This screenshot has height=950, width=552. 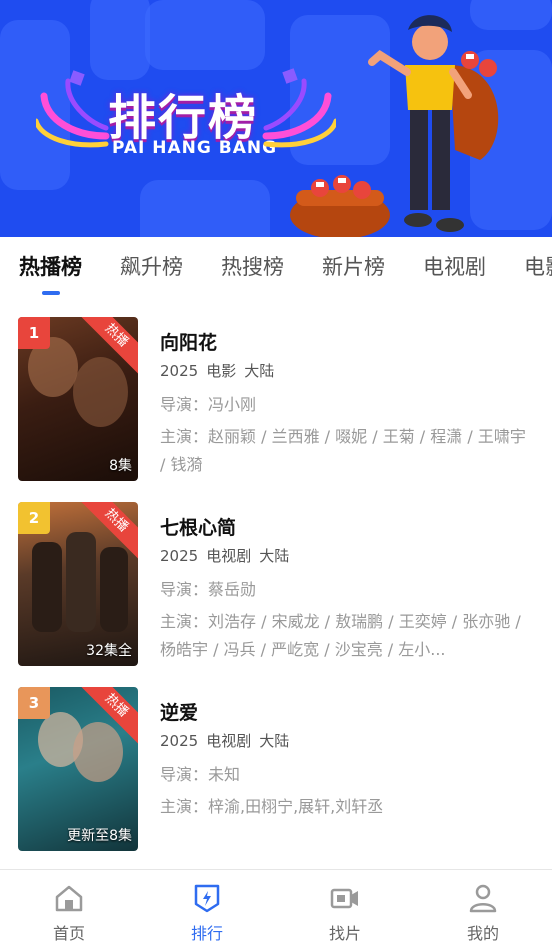 I want to click on rank-badge: 3, so click(x=34, y=703).